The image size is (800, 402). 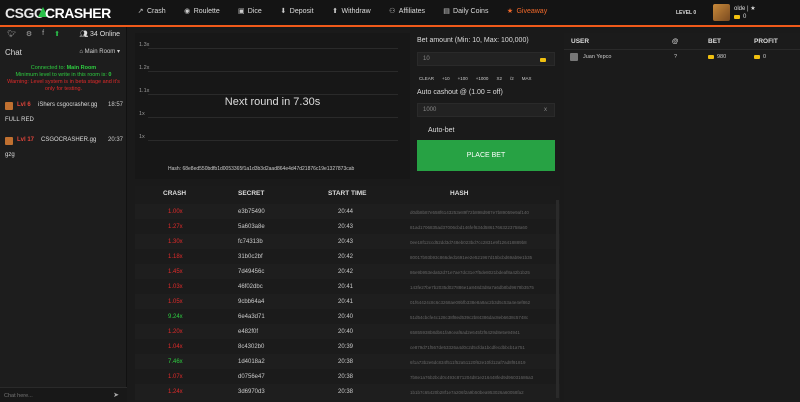 I want to click on logo-part2: CRASHER, so click(x=78, y=13).